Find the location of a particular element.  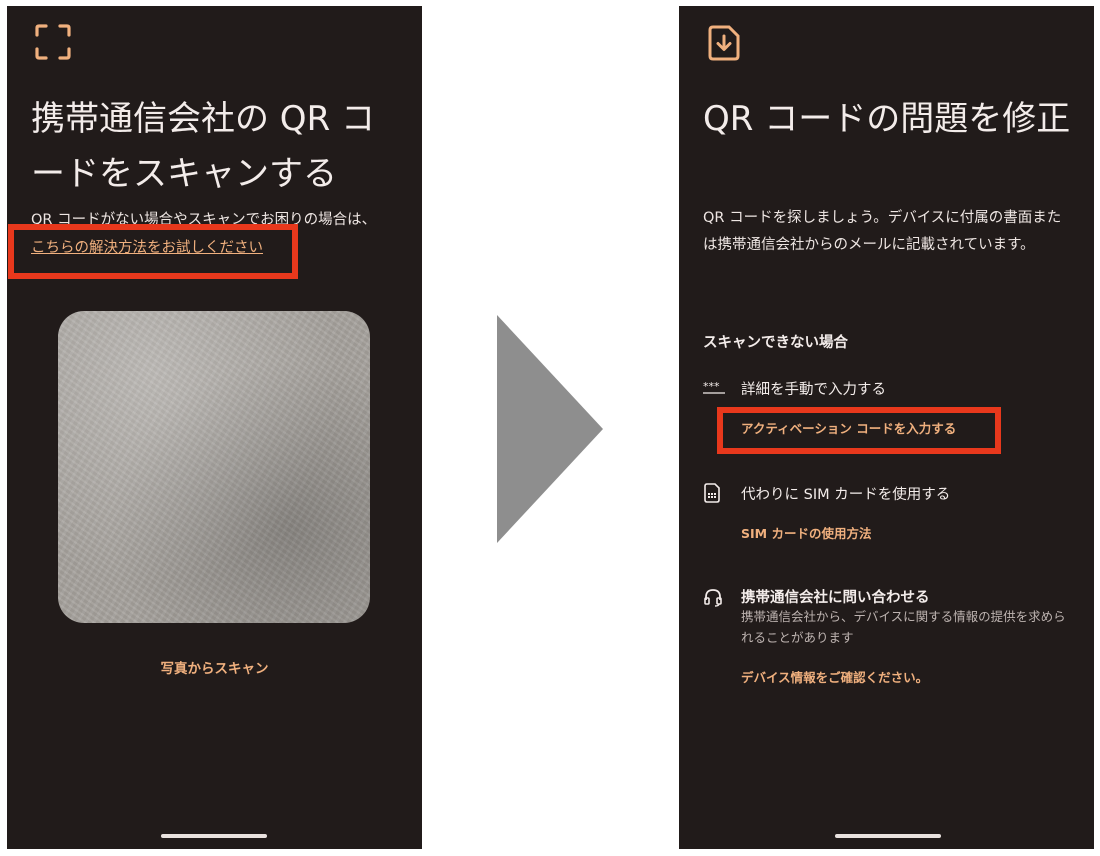

esim-download-icon is located at coordinates (724, 43).